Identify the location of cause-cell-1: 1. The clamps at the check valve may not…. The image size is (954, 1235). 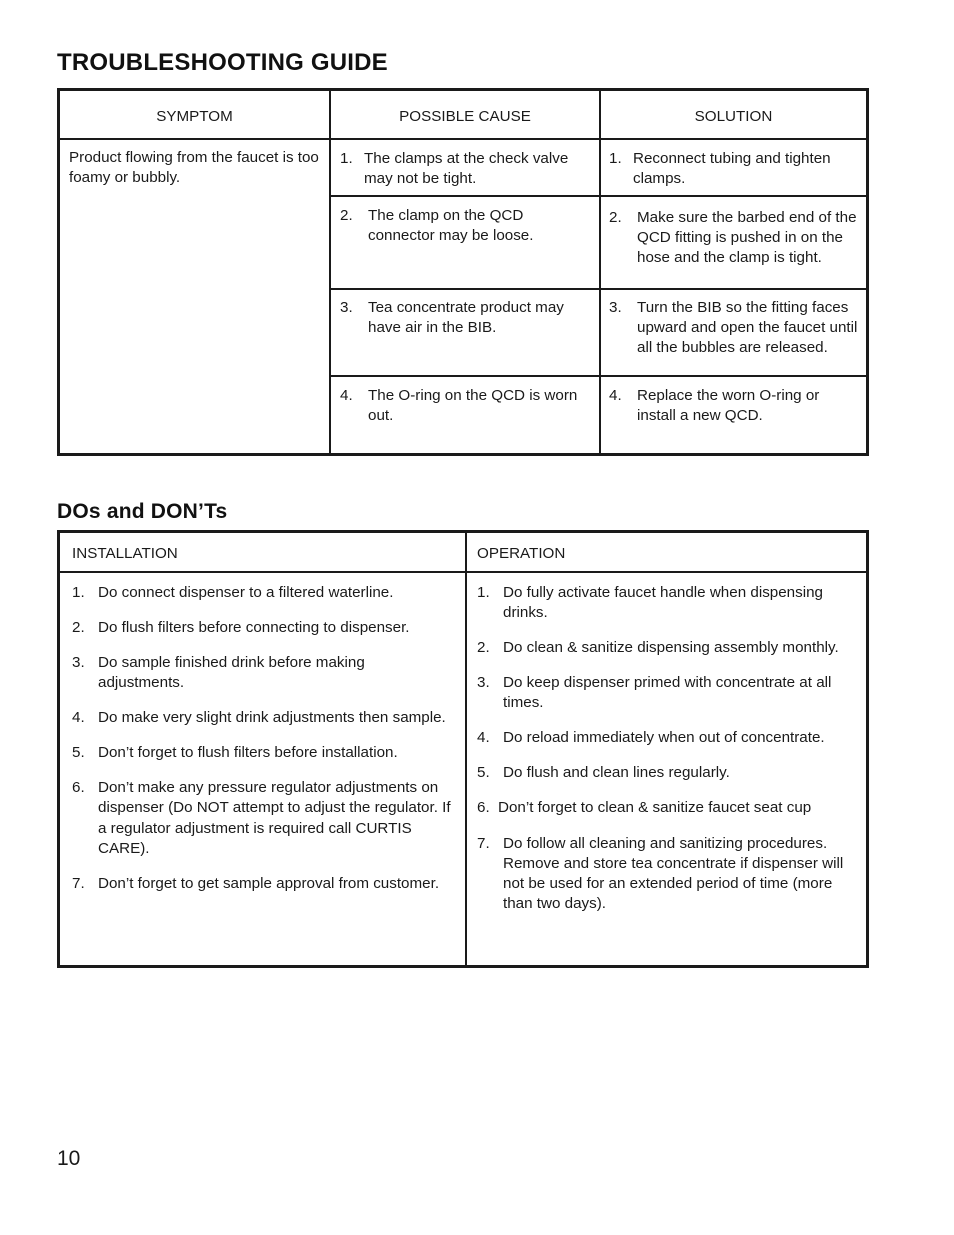
(466, 169).